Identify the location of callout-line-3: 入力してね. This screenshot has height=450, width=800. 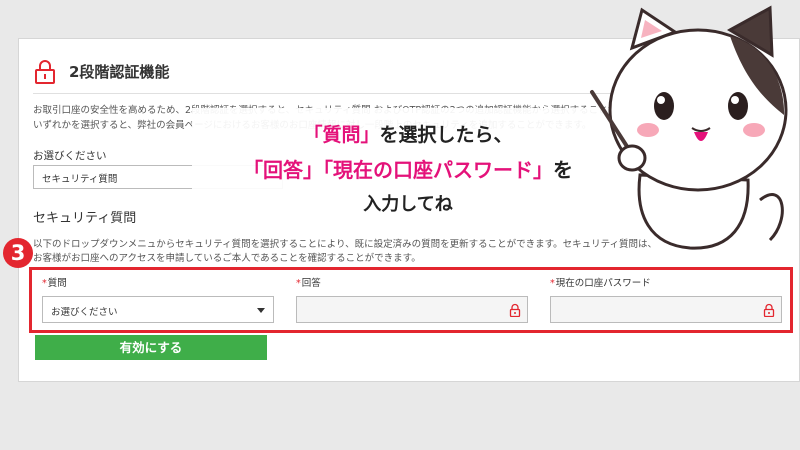
(408, 204).